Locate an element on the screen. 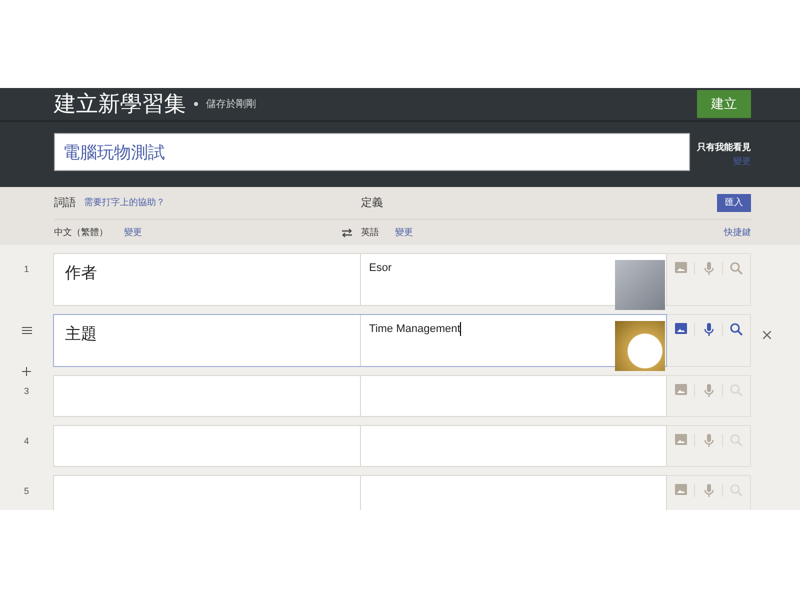 This screenshot has width=800, height=600. microphone-icon is located at coordinates (709, 329).